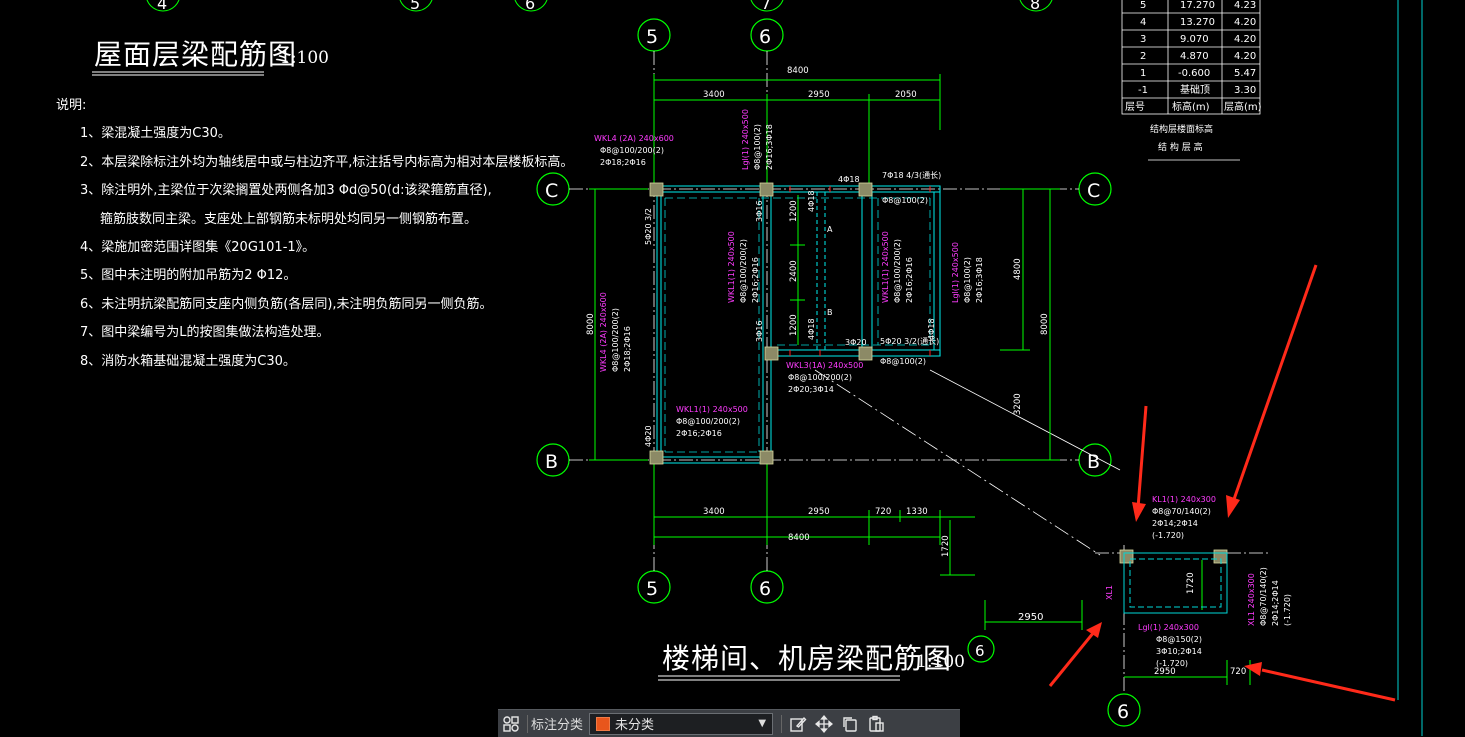 The width and height of the screenshot is (1465, 737). Describe the element at coordinates (1143, 39) in the screenshot. I see `table-cell: 3` at that location.